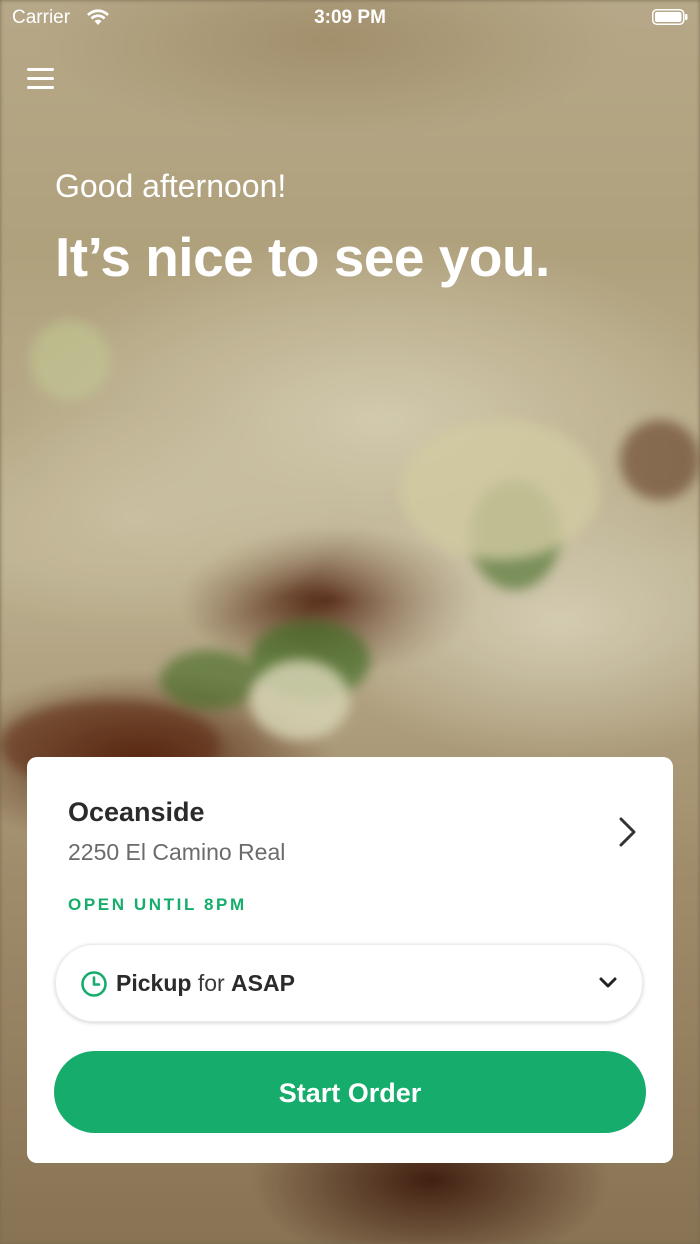 The height and width of the screenshot is (1244, 700). I want to click on status-bar: Carrier 3:09 PM, so click(350, 20).